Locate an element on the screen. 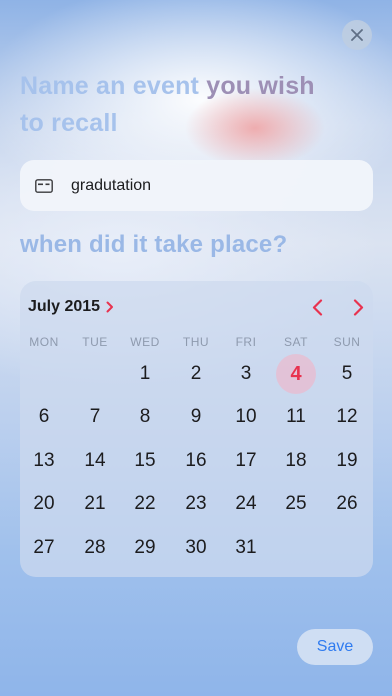 Image resolution: width=392 pixels, height=696 pixels. calendar-day: 23 is located at coordinates (196, 504).